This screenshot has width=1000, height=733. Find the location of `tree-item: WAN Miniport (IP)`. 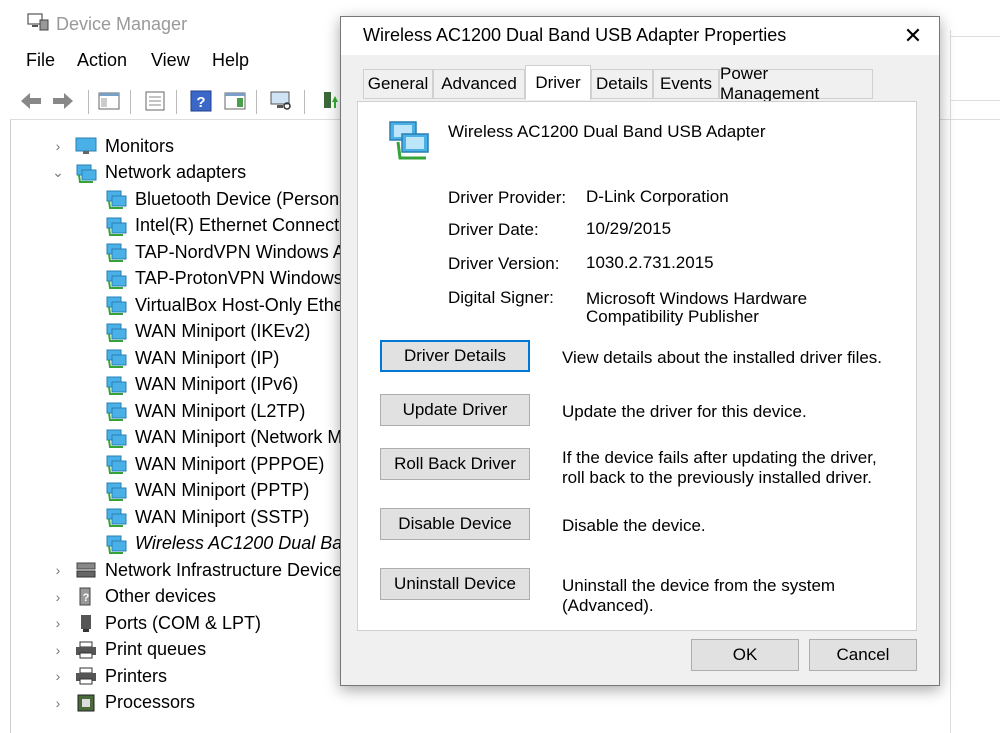

tree-item: WAN Miniport (IP) is located at coordinates (228, 358).